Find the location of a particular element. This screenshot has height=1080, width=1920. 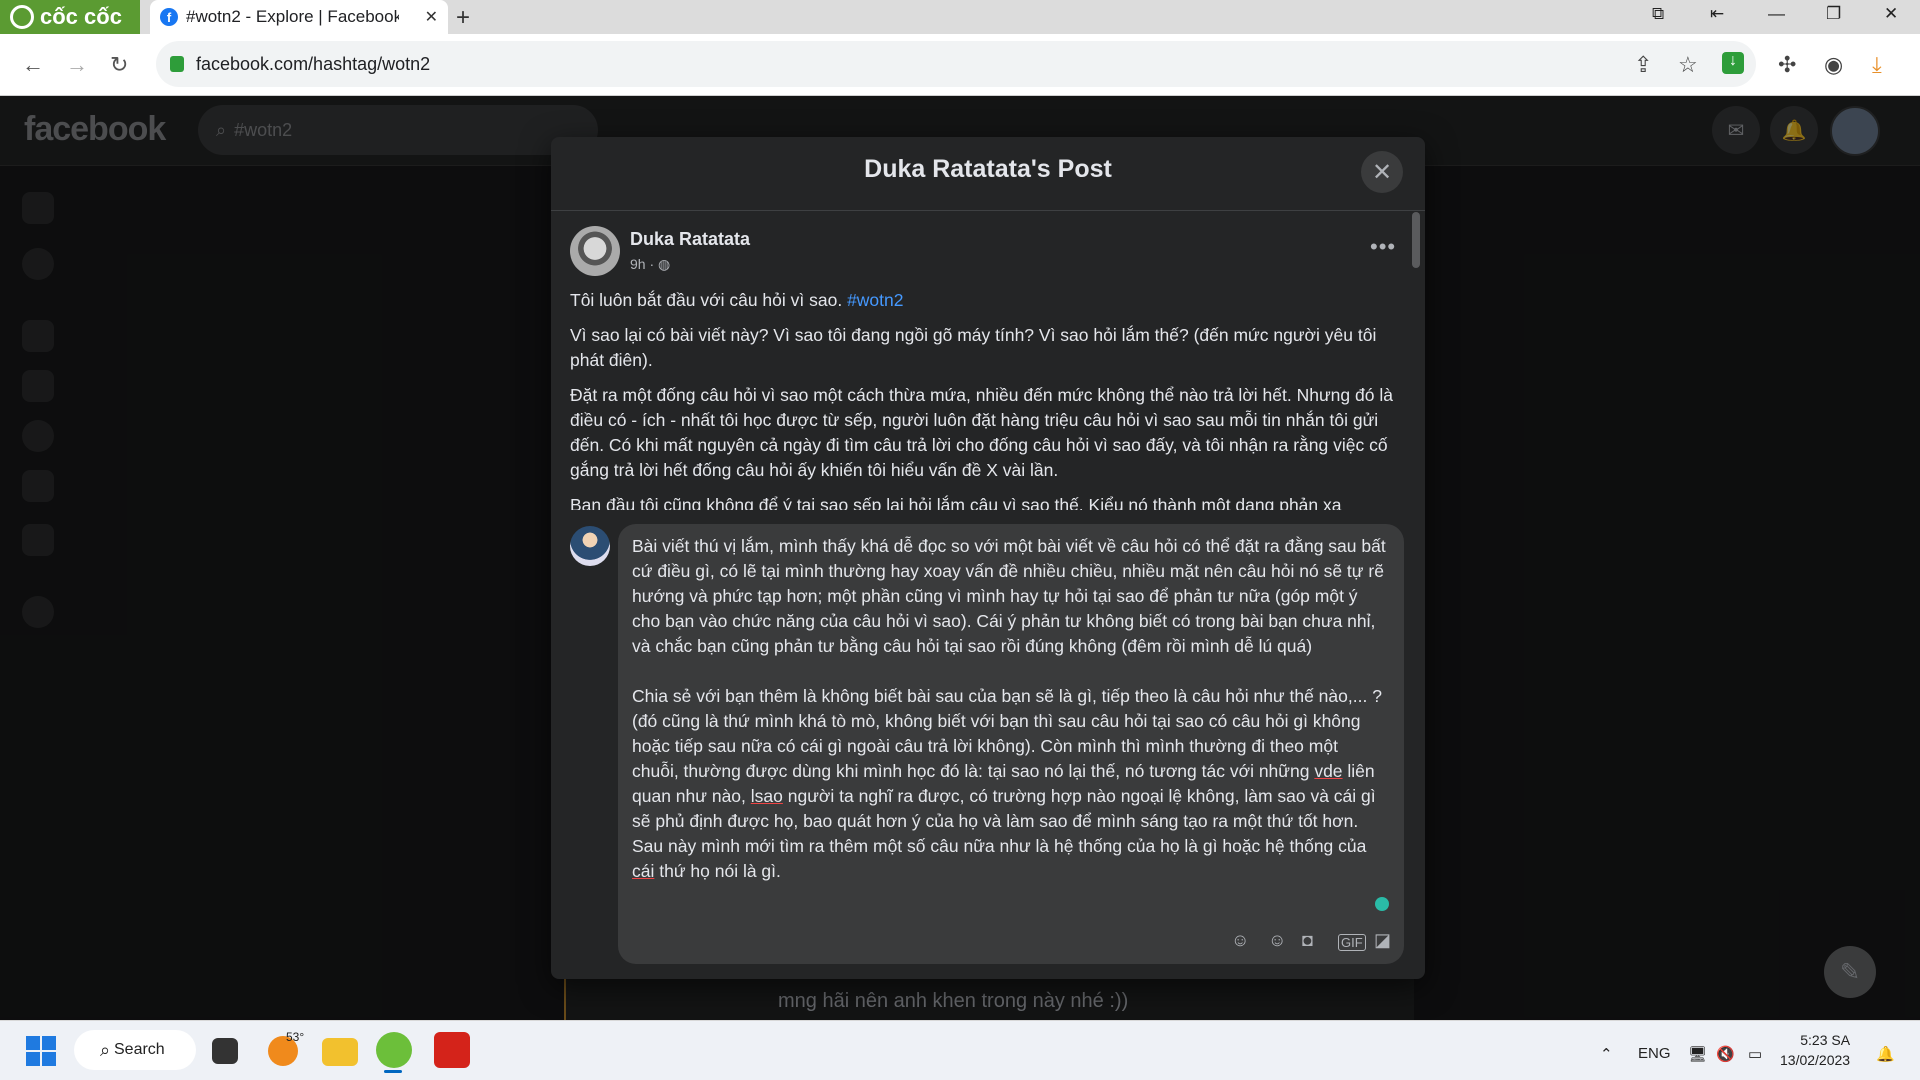

reload-icon: ↻ is located at coordinates (119, 65).